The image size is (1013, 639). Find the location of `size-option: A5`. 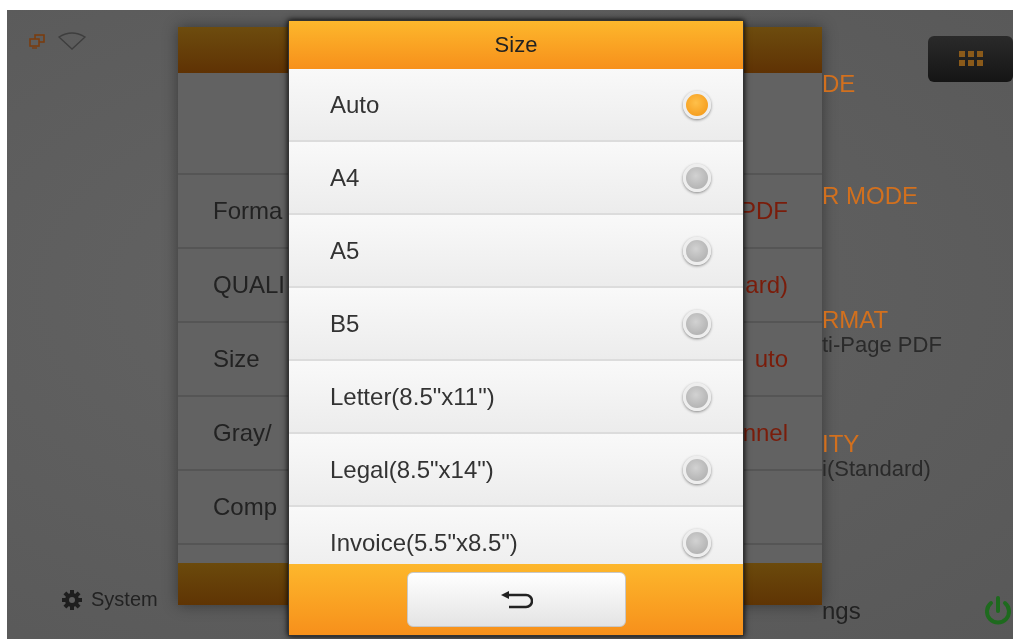

size-option: A5 is located at coordinates (516, 251).